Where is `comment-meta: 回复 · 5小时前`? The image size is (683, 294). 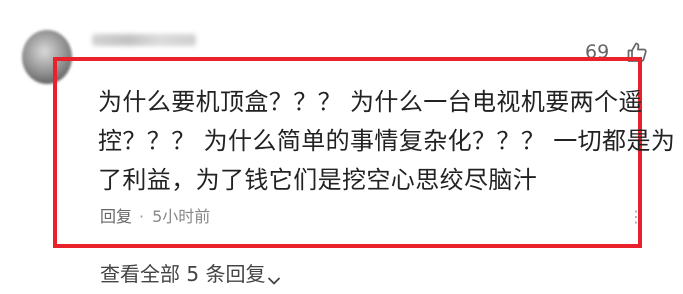 comment-meta: 回复 · 5小时前 is located at coordinates (155, 217).